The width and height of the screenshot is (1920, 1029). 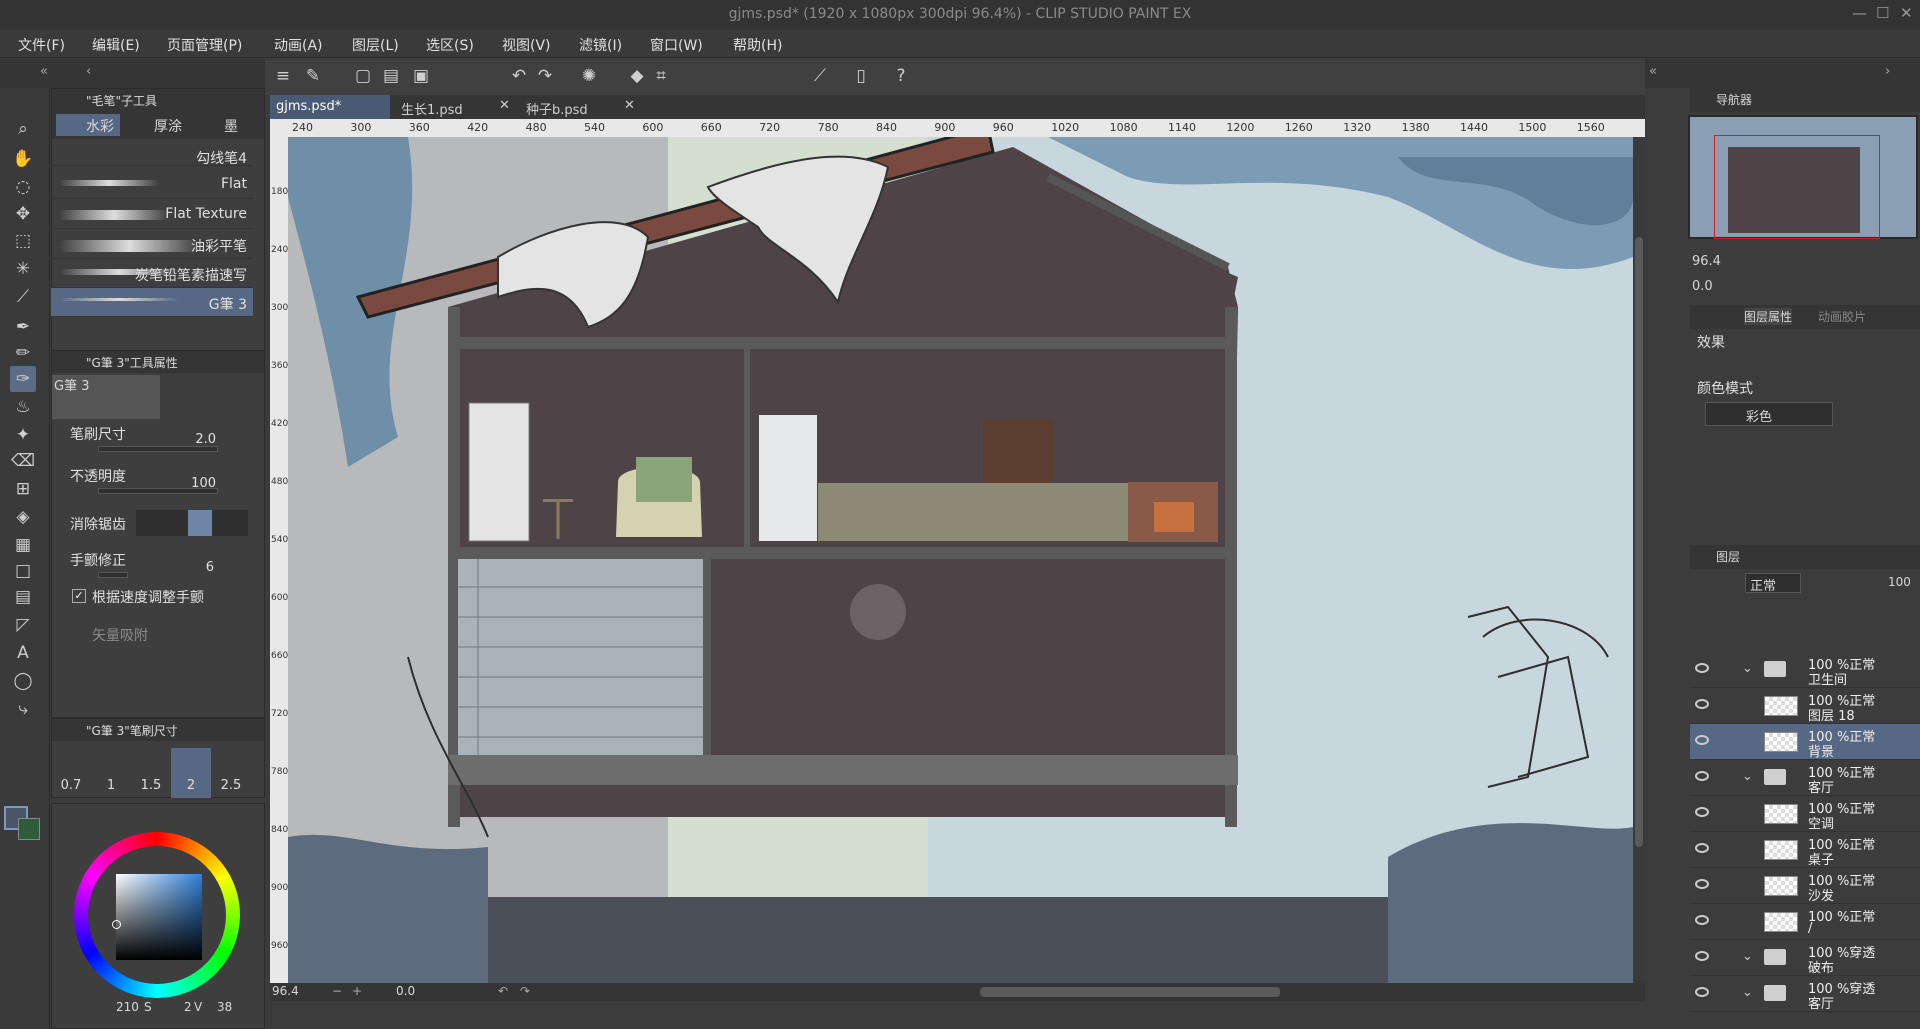 I want to click on ruler-icon: ⟋, so click(x=820, y=76).